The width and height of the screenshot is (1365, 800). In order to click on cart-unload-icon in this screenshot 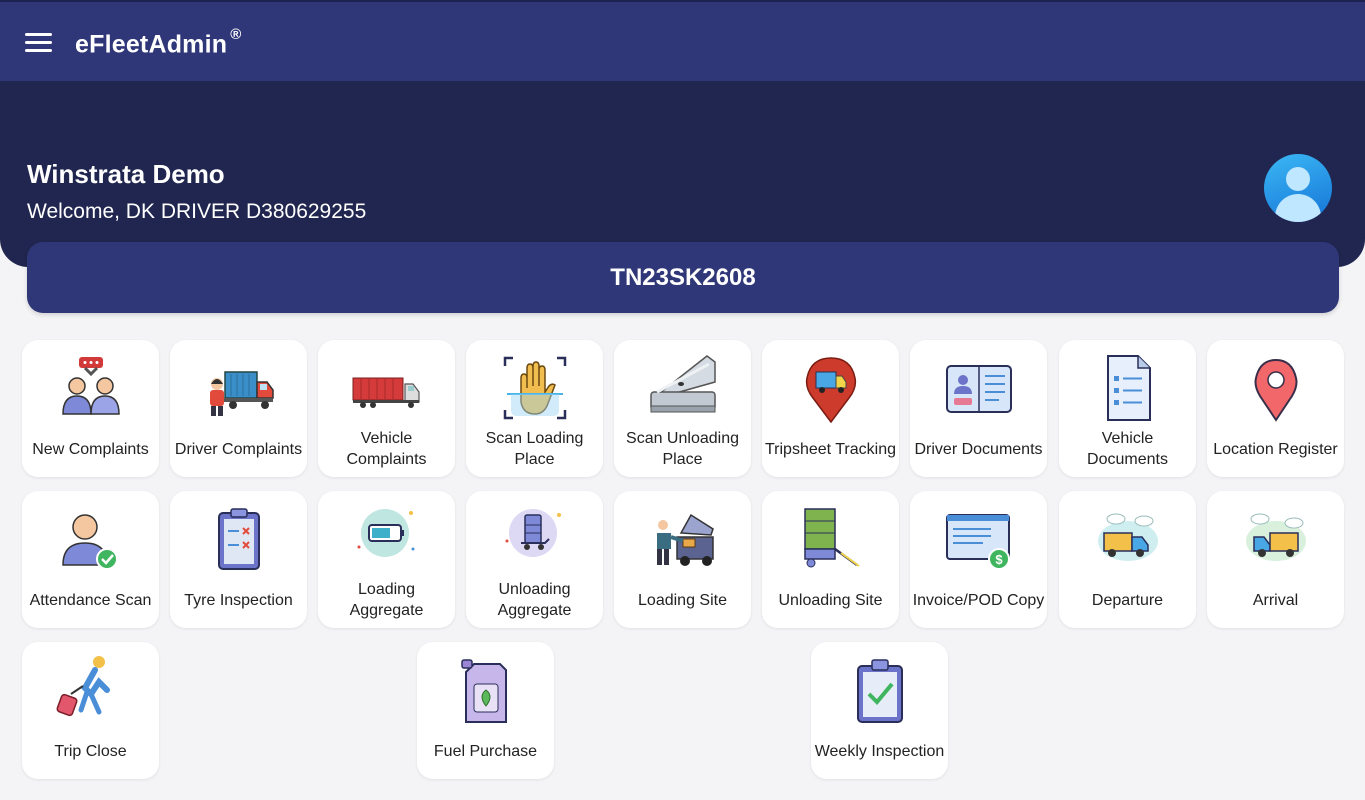, I will do `click(832, 538)`.